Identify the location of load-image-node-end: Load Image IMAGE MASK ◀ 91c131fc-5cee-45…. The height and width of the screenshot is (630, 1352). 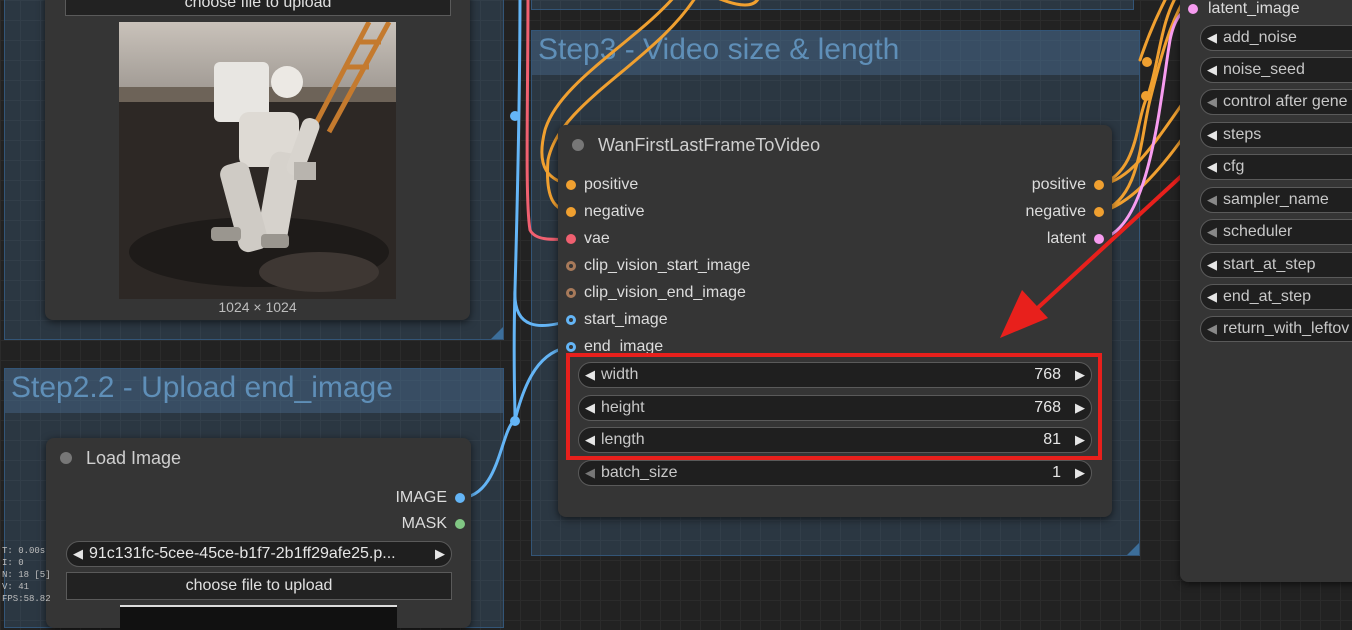
(258, 534).